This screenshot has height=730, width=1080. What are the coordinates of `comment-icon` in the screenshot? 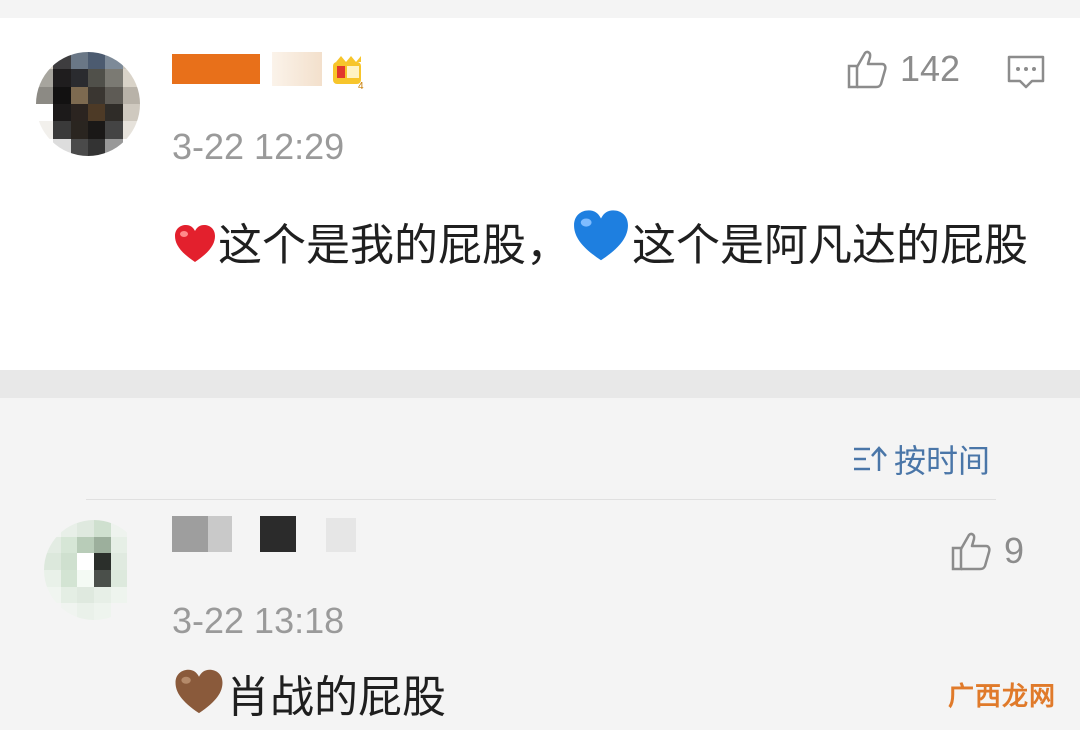 It's located at (1026, 72).